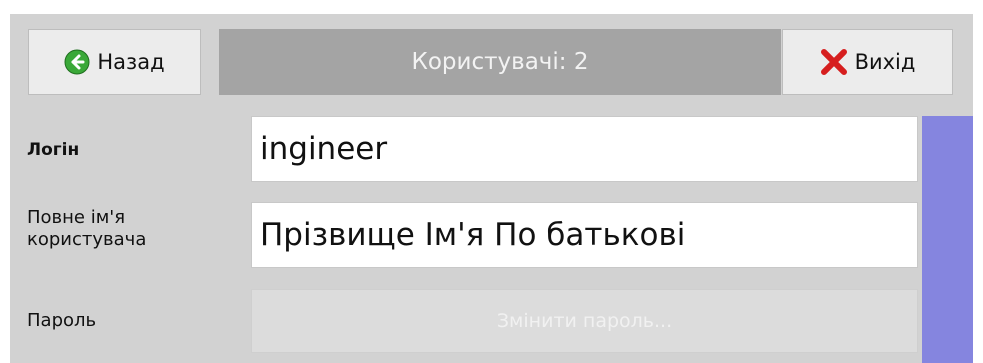  What do you see at coordinates (473, 235) in the screenshot?
I see `full-name-value: Прізвище Ім'я По батькові` at bounding box center [473, 235].